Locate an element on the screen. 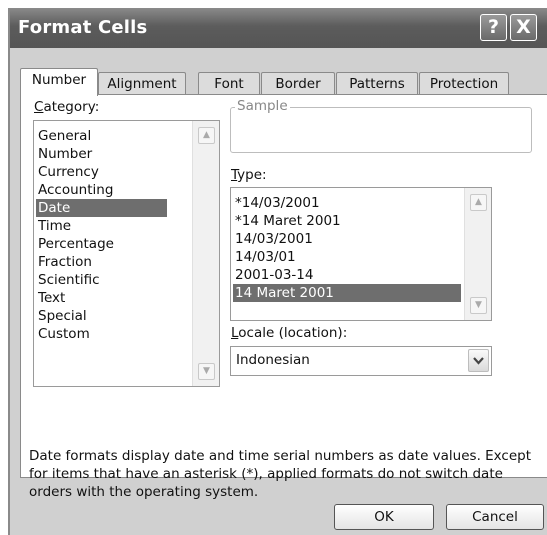 This screenshot has height=535, width=547. chevron-down-icon is located at coordinates (478, 360).